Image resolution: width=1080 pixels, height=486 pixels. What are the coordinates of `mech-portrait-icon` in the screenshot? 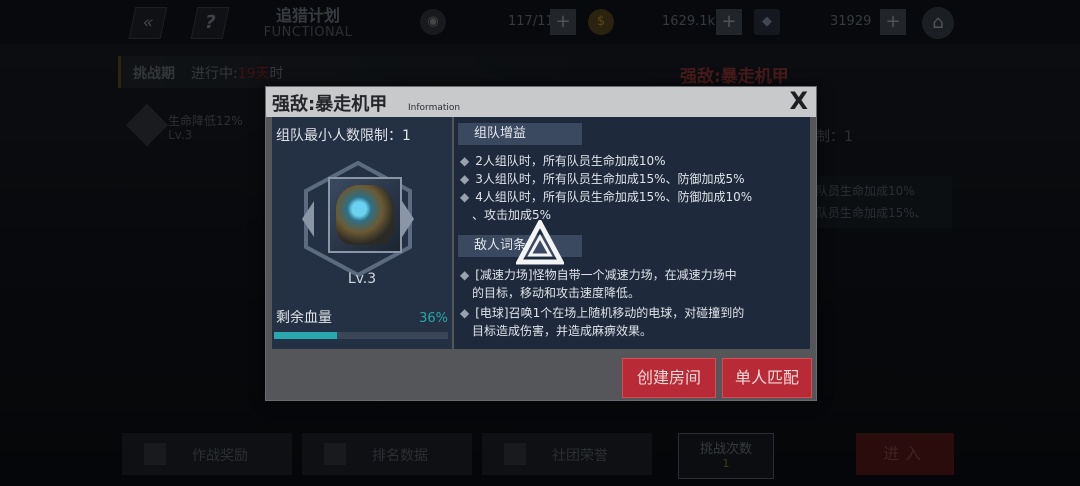 It's located at (365, 215).